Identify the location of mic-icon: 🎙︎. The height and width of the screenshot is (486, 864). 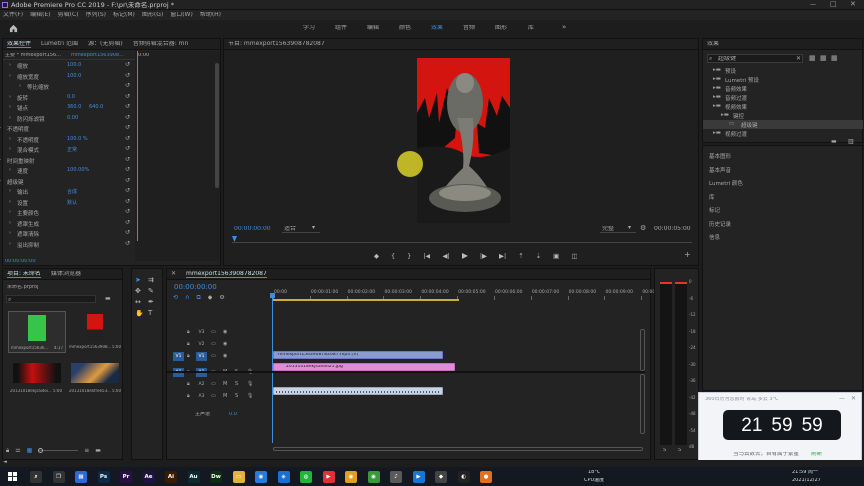
(250, 396).